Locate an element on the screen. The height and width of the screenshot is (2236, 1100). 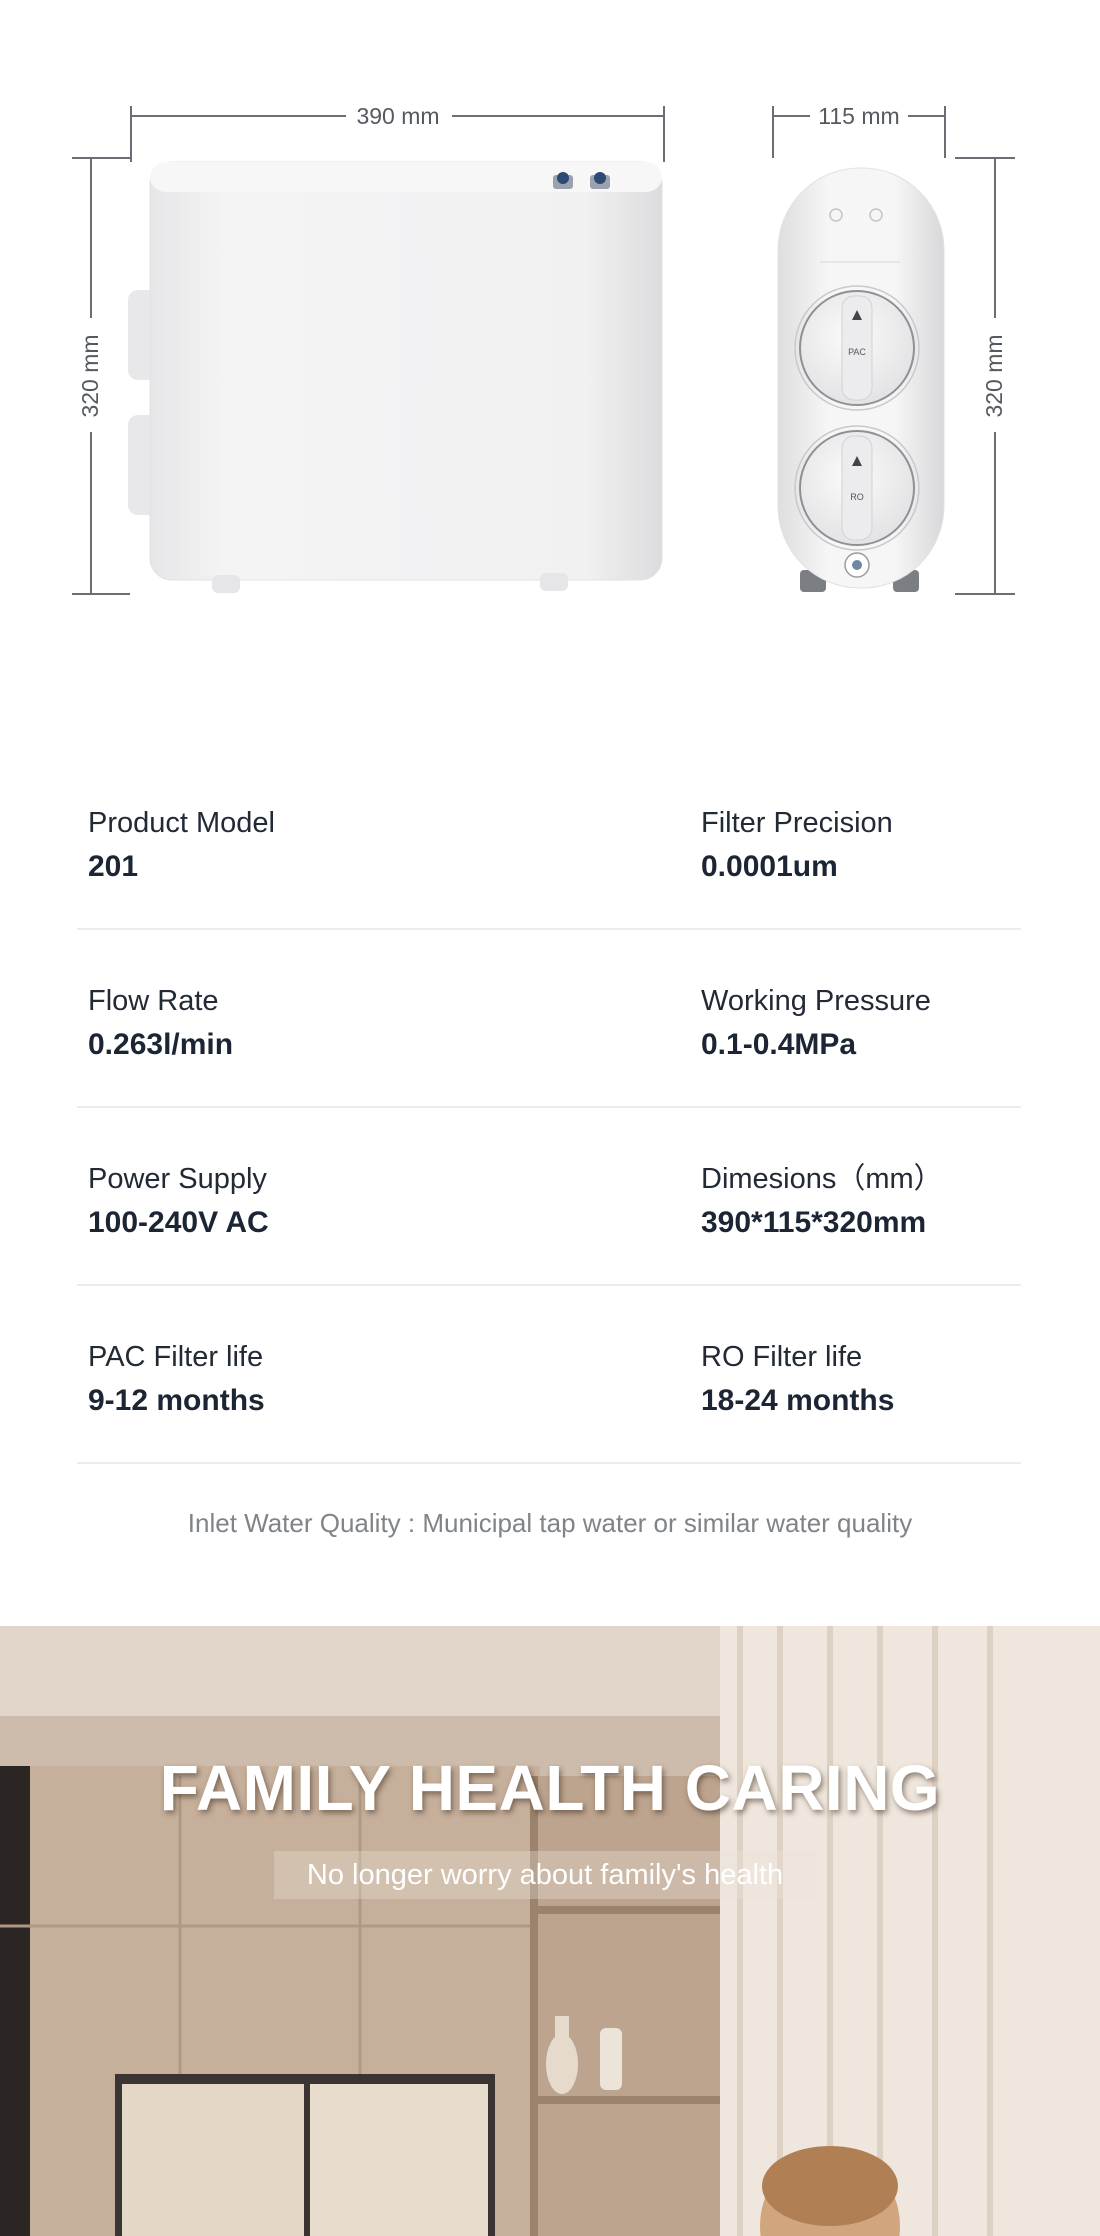
spec-value: 390*115*320mm is located at coordinates (814, 1222).